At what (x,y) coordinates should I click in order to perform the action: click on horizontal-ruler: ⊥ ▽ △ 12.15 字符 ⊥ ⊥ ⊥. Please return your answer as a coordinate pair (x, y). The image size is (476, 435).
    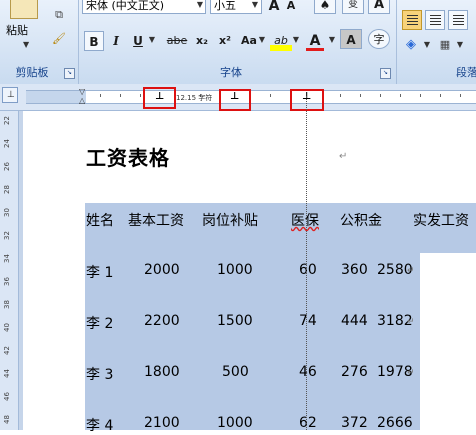
    Looking at the image, I should click on (238, 97).